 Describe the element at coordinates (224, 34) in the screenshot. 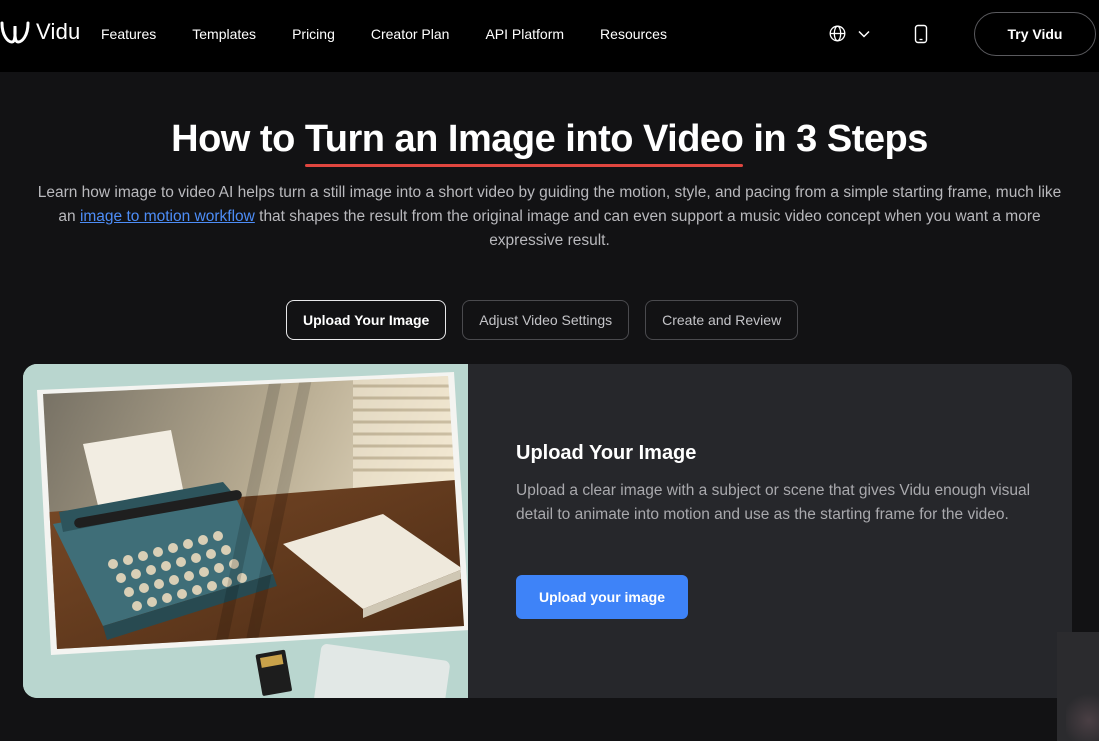

I see `nav-link-templates: Templates` at that location.